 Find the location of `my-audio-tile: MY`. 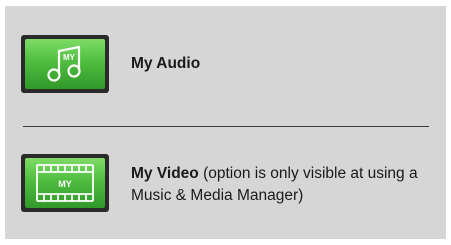

my-audio-tile: MY is located at coordinates (65, 64).